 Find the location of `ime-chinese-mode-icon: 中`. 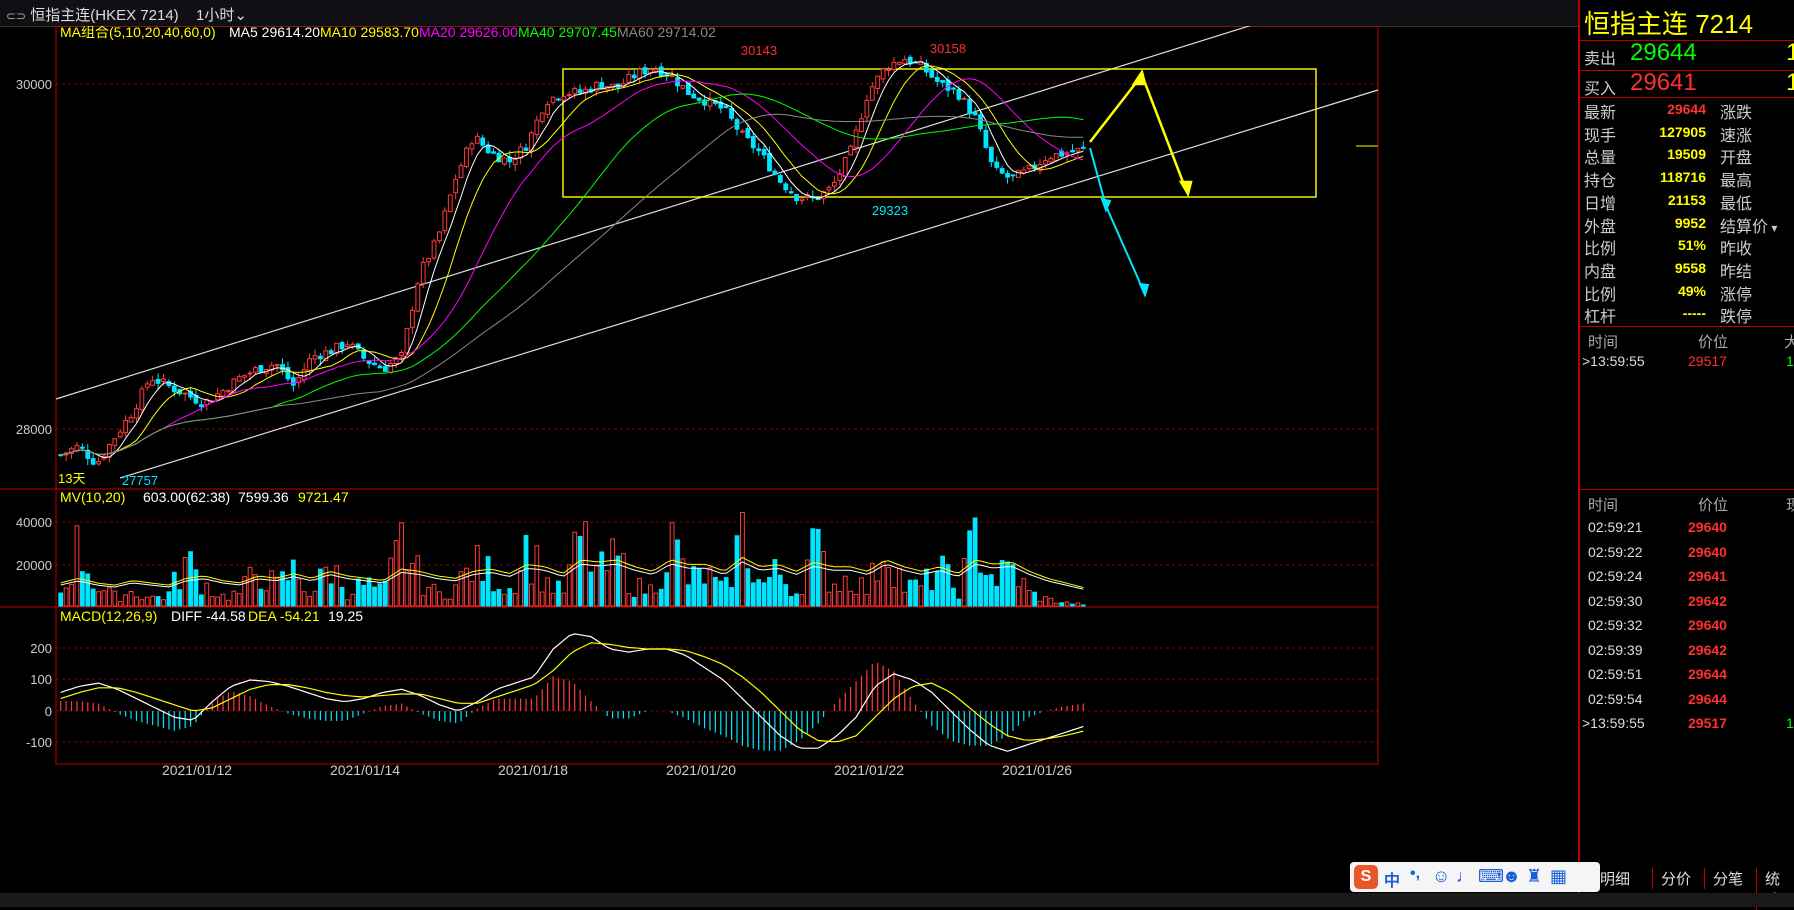

ime-chinese-mode-icon: 中 is located at coordinates (1392, 879).